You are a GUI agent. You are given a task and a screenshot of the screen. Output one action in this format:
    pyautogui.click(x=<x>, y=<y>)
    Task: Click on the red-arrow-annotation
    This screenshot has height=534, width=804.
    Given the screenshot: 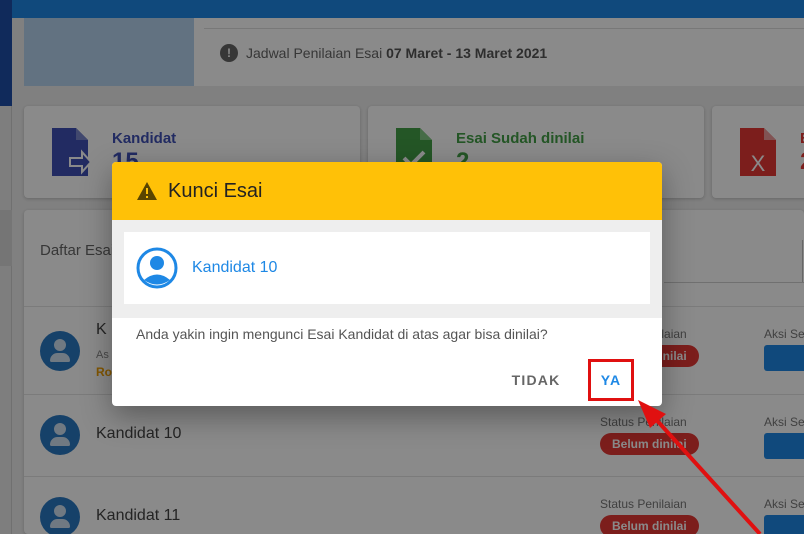 What is the action you would take?
    pyautogui.click(x=700, y=467)
    